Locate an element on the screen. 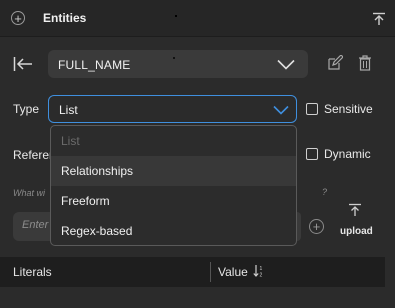 The image size is (395, 308). column-literals: Literals is located at coordinates (32, 272).